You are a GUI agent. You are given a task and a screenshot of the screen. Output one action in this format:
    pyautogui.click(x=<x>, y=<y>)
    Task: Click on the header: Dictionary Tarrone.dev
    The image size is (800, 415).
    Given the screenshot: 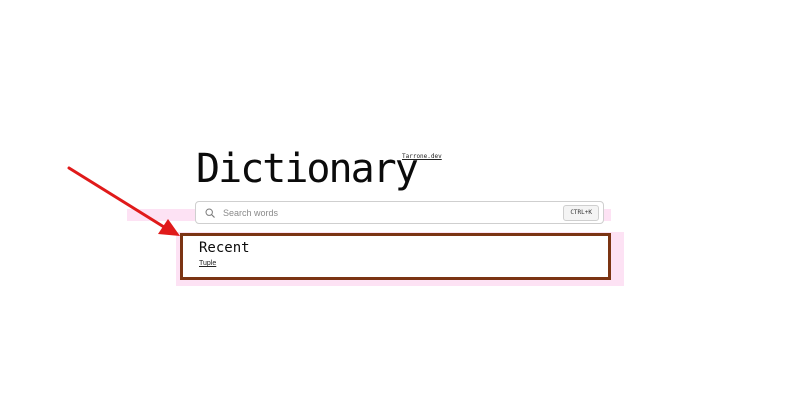 What is the action you would take?
    pyautogui.click(x=321, y=171)
    